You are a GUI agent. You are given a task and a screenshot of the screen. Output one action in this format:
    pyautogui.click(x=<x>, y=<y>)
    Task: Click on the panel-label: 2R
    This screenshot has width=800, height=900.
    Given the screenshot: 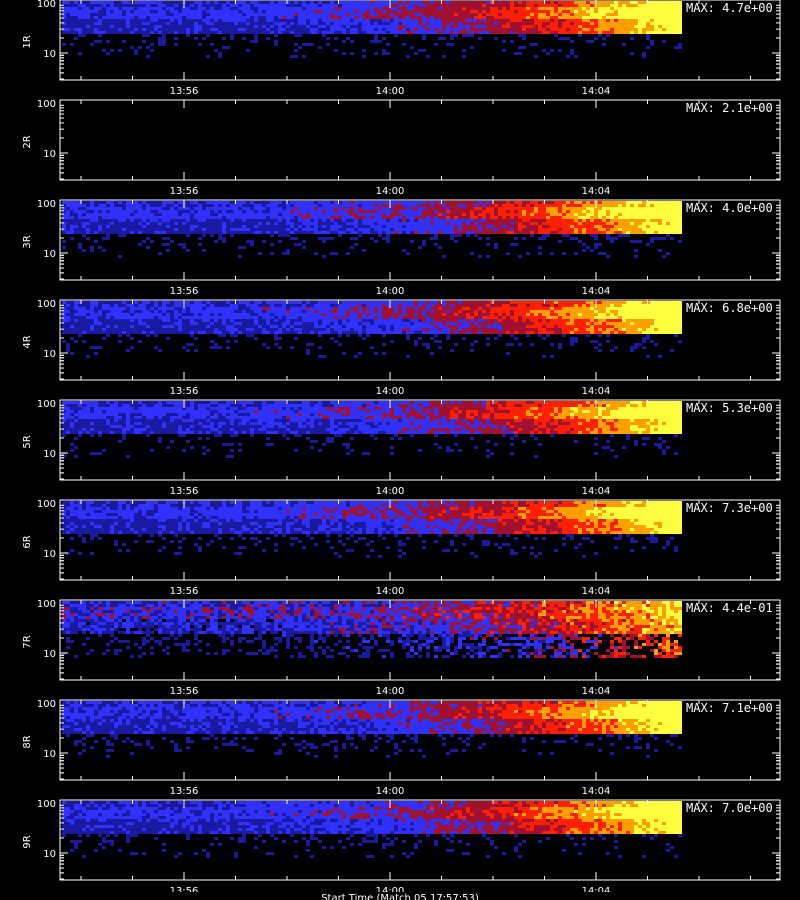 What is the action you would take?
    pyautogui.click(x=27, y=141)
    